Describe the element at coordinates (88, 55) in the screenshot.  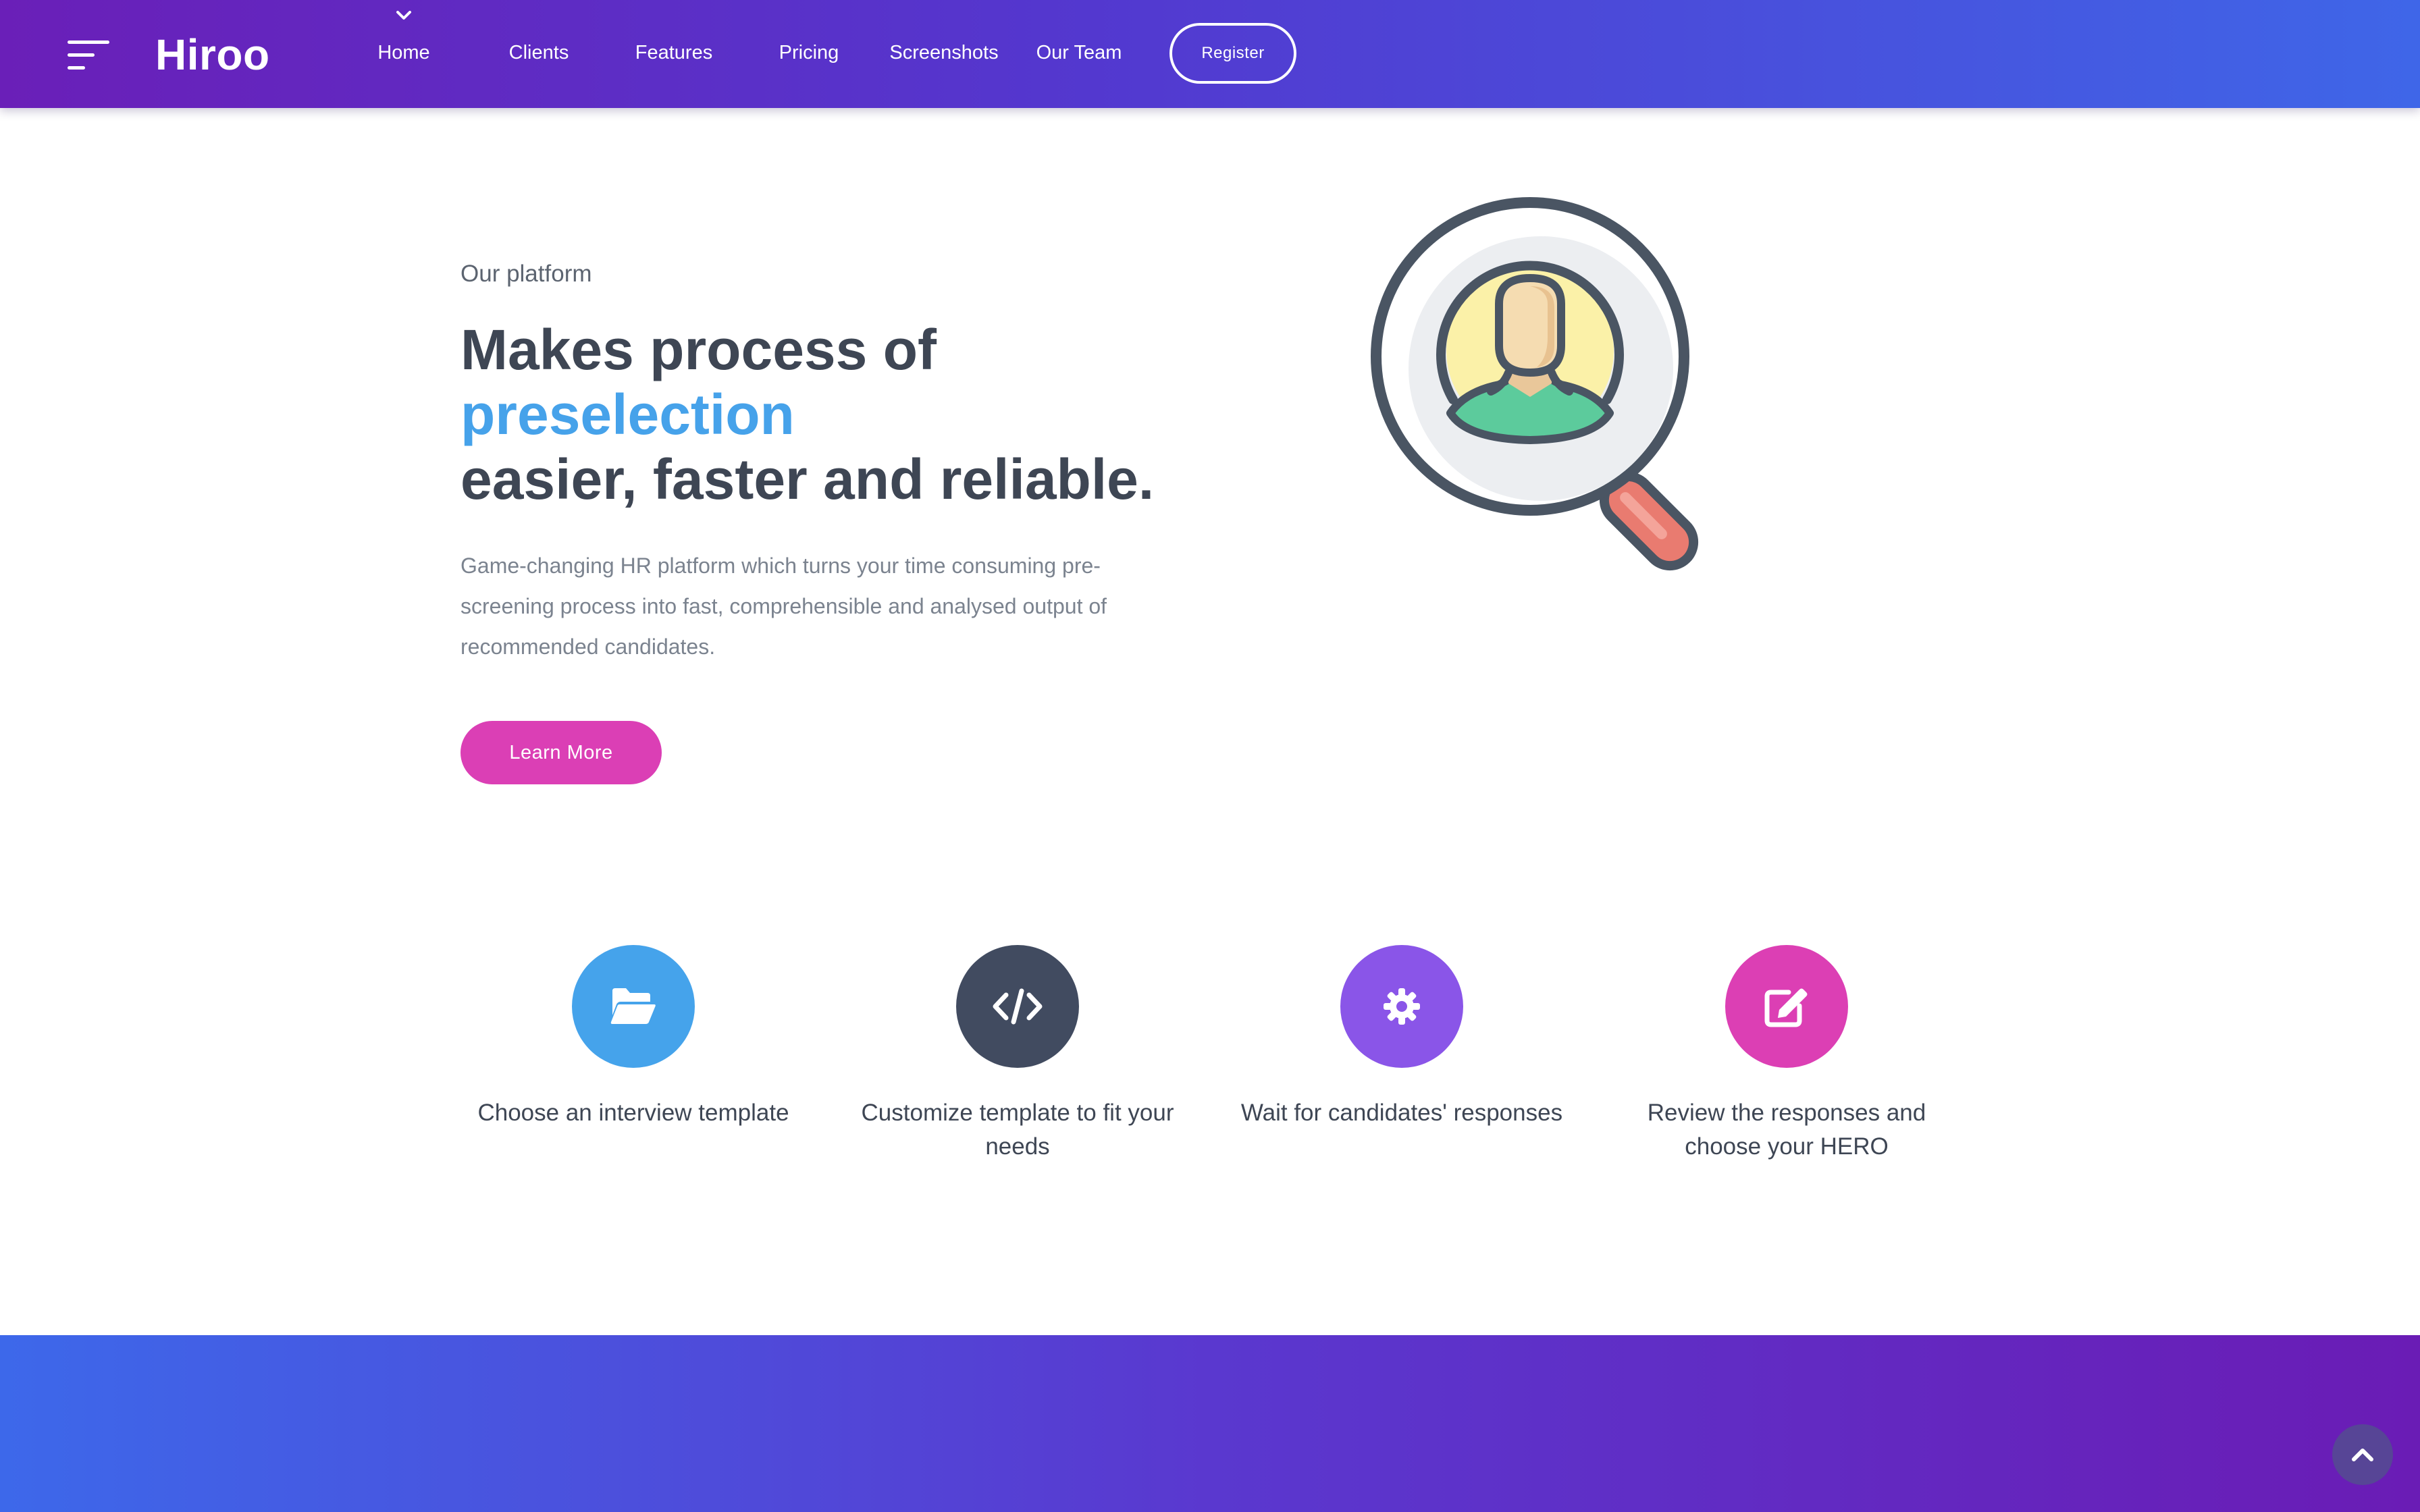
I see `hamburger-menu-icon` at that location.